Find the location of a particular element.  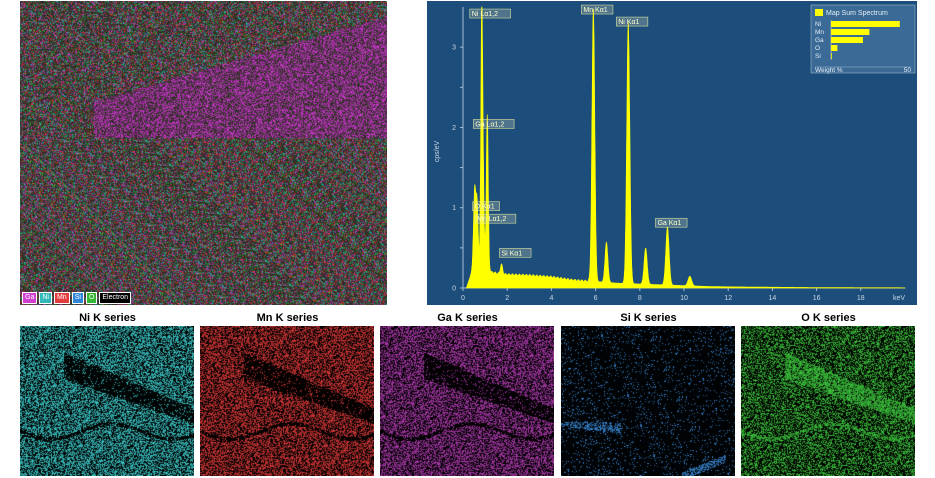

map-title-si: Si K series is located at coordinates (648, 318).